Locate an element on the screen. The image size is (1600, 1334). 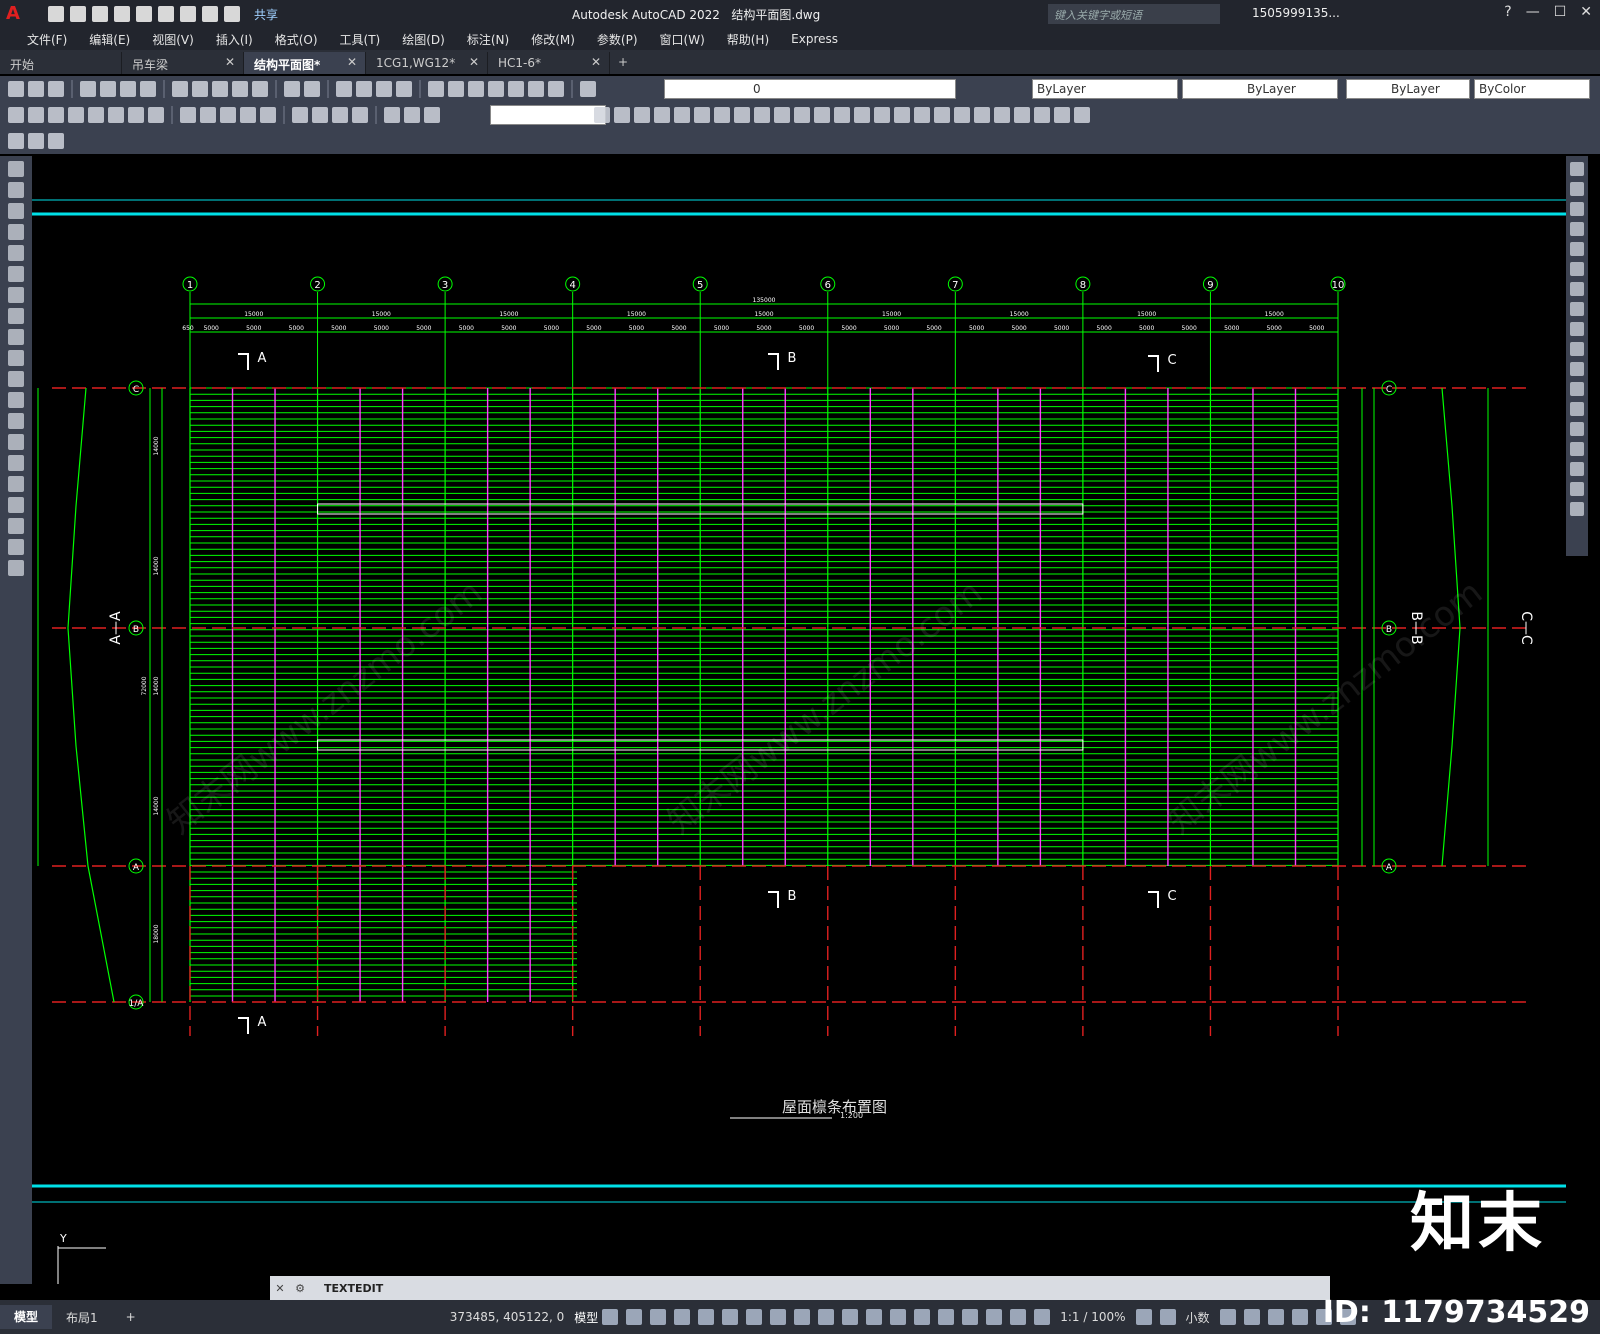
new-tab-button: + is located at coordinates (622, 63).